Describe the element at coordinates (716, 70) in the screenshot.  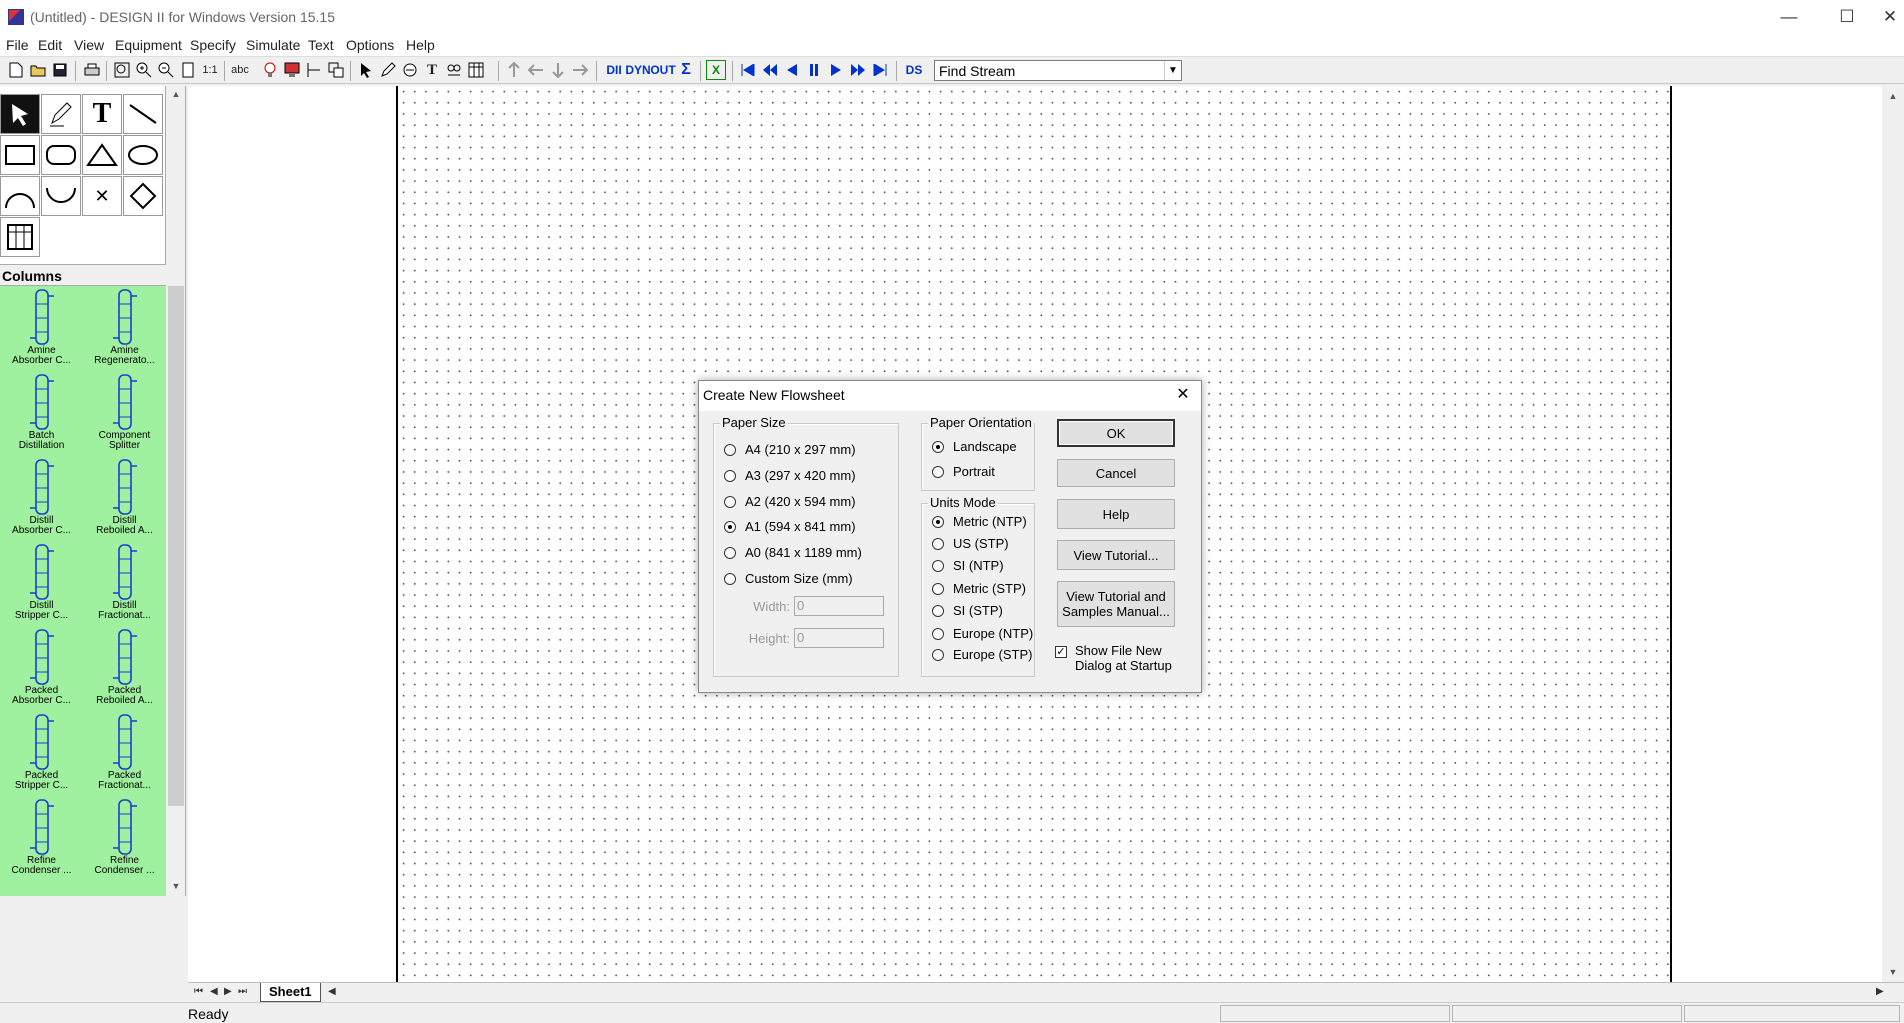
I see `excel-button: X` at that location.